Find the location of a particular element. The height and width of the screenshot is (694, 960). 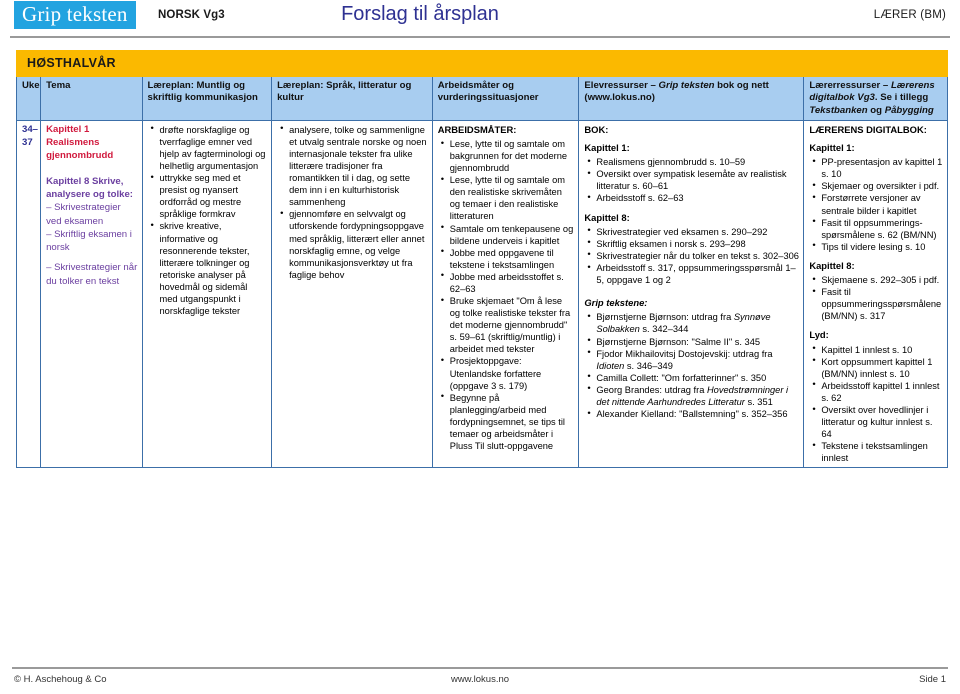

role-label: LÆRER (BM) is located at coordinates (909, 15).